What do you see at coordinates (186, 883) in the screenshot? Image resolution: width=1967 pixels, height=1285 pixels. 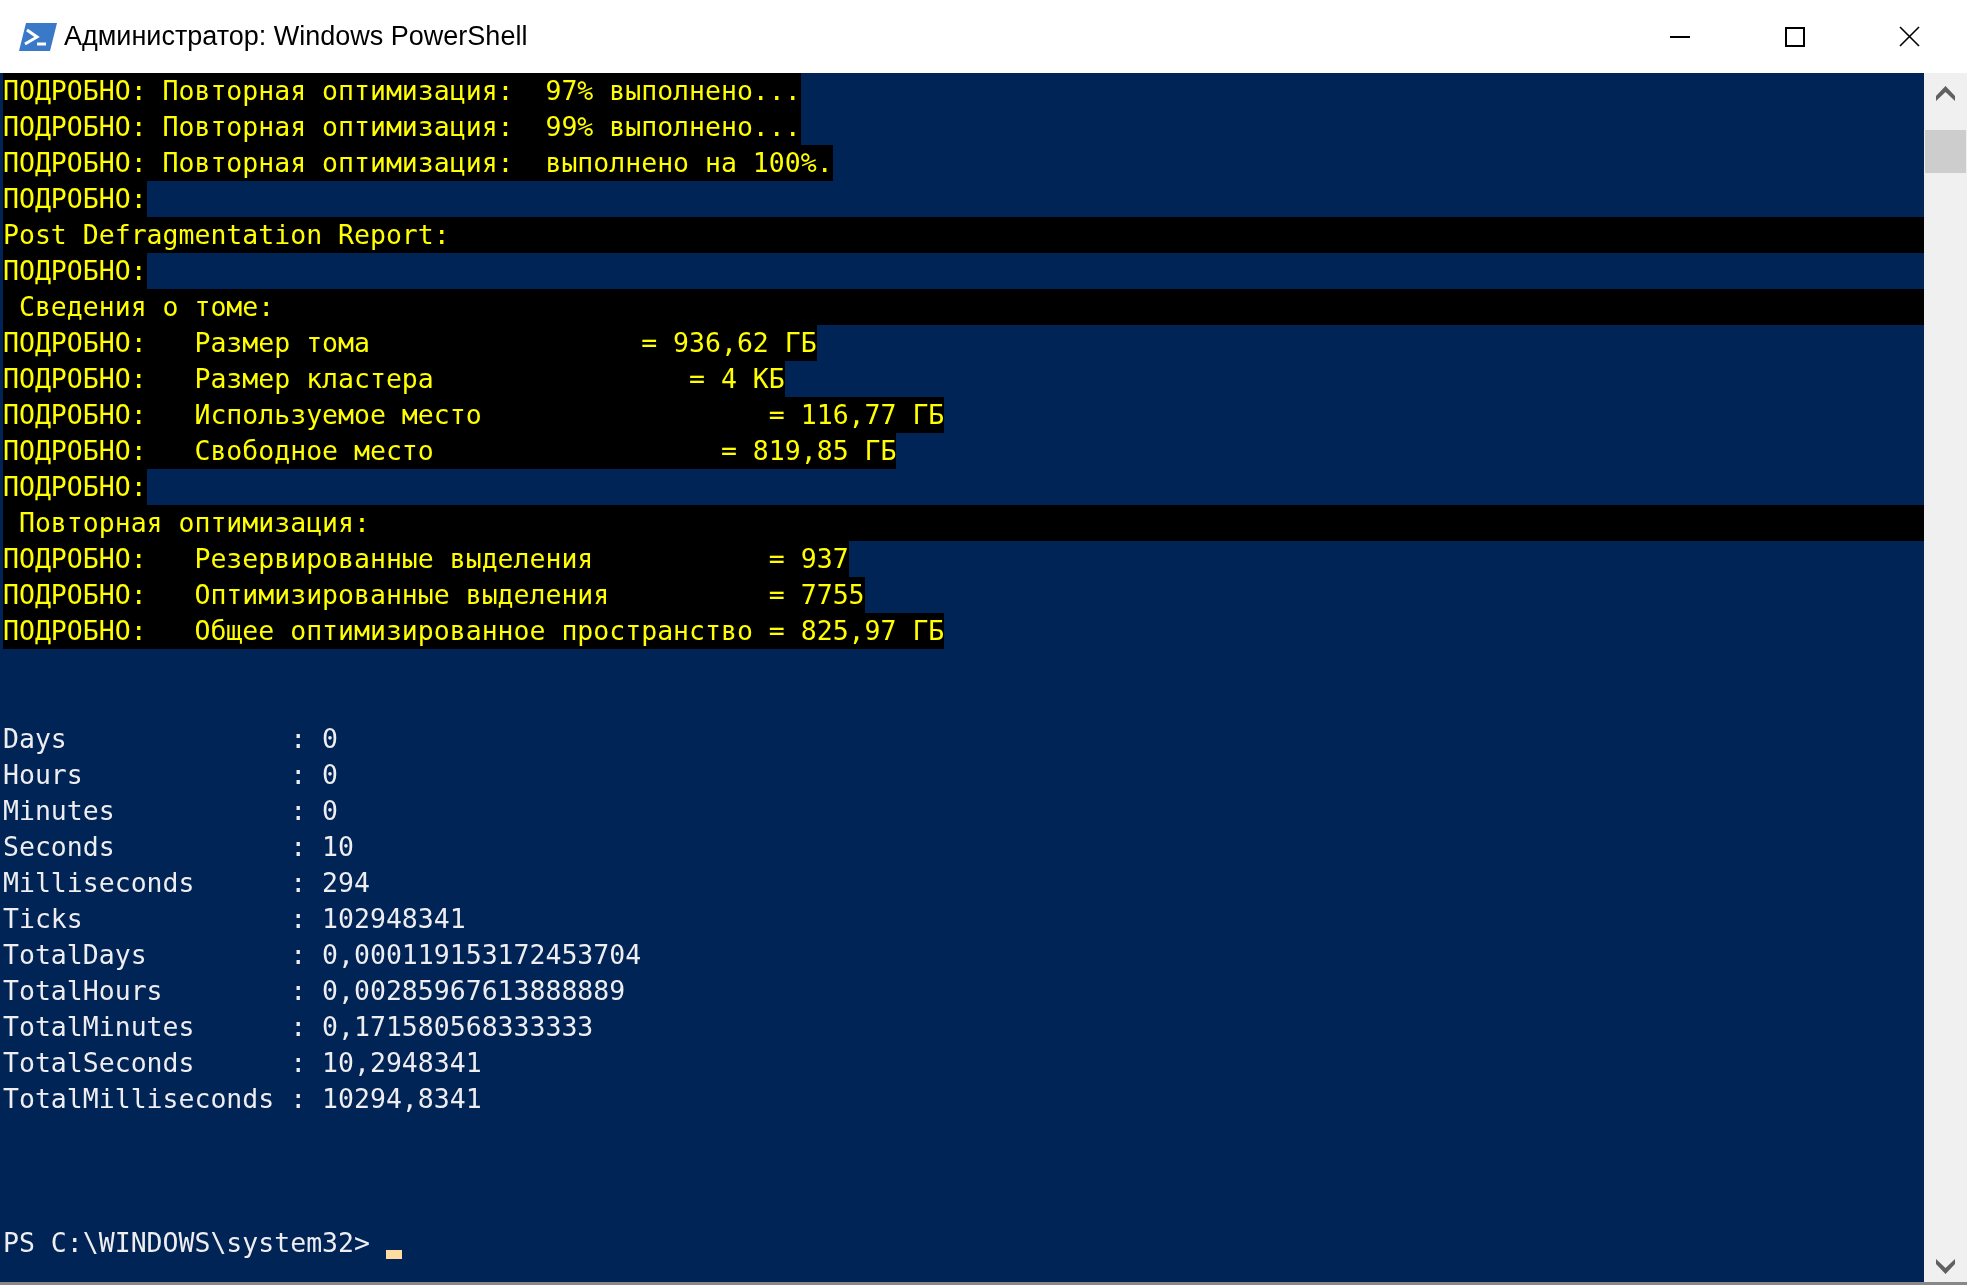 I see `output-line: Milliseconds : 294` at bounding box center [186, 883].